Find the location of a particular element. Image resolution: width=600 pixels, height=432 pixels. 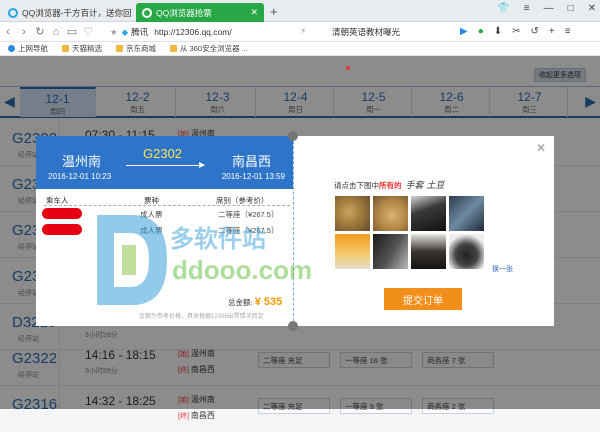

captcha-prompt: 请点击下图中所有的 手套 土豆 is located at coordinates (389, 184).